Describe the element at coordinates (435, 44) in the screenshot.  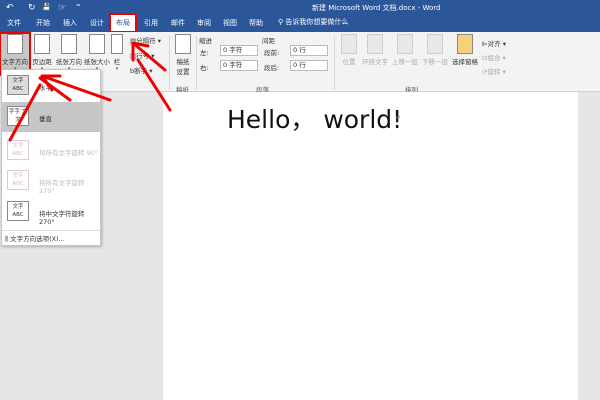
I see `send-backward-icon` at that location.